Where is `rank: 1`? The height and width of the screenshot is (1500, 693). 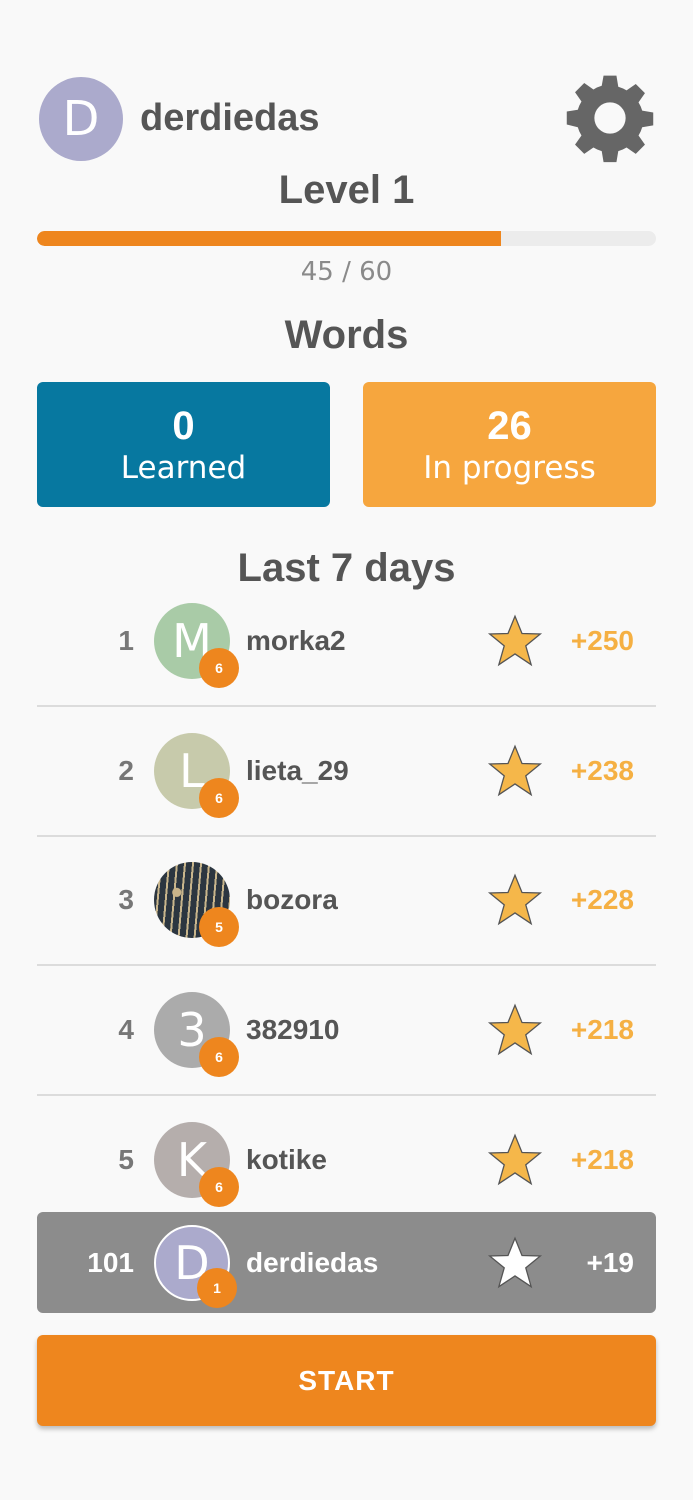
rank: 1 is located at coordinates (126, 640).